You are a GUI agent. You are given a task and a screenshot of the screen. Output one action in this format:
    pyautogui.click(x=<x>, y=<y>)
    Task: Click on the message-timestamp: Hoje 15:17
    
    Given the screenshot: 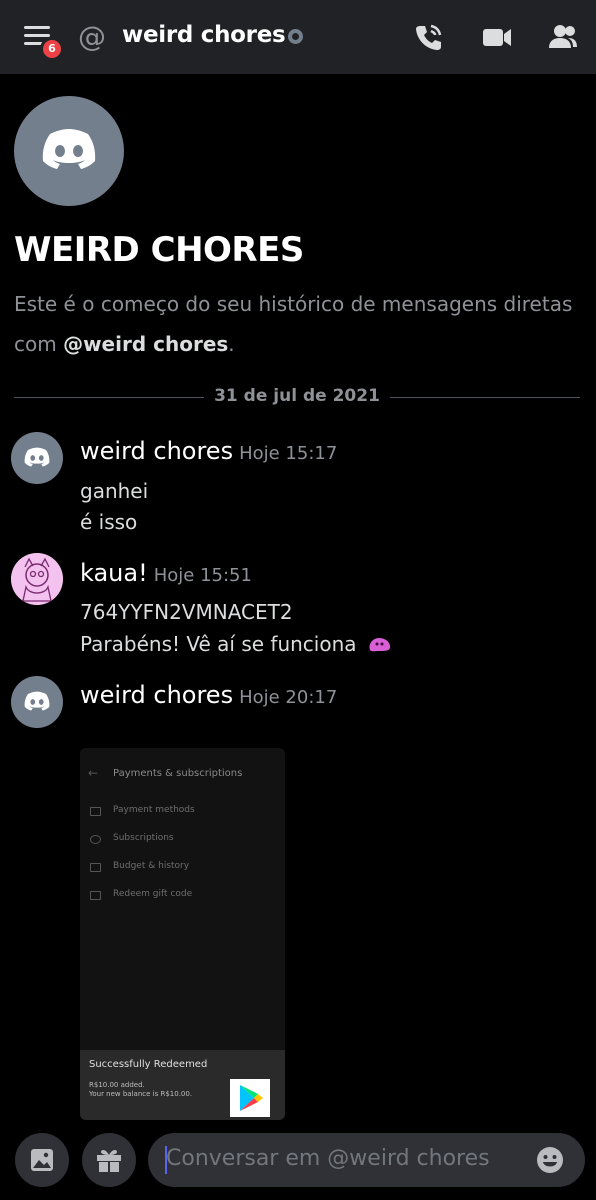 What is the action you would take?
    pyautogui.click(x=288, y=453)
    